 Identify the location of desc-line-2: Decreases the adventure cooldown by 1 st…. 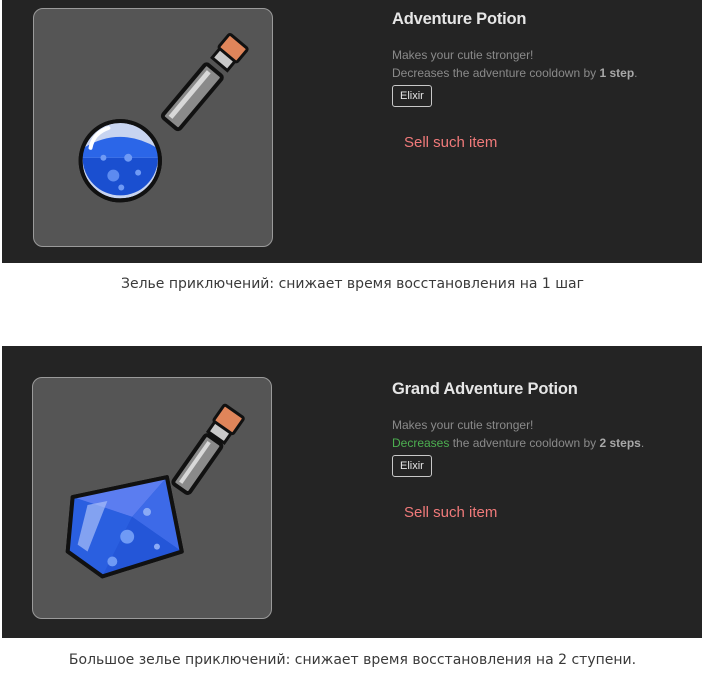
(542, 73).